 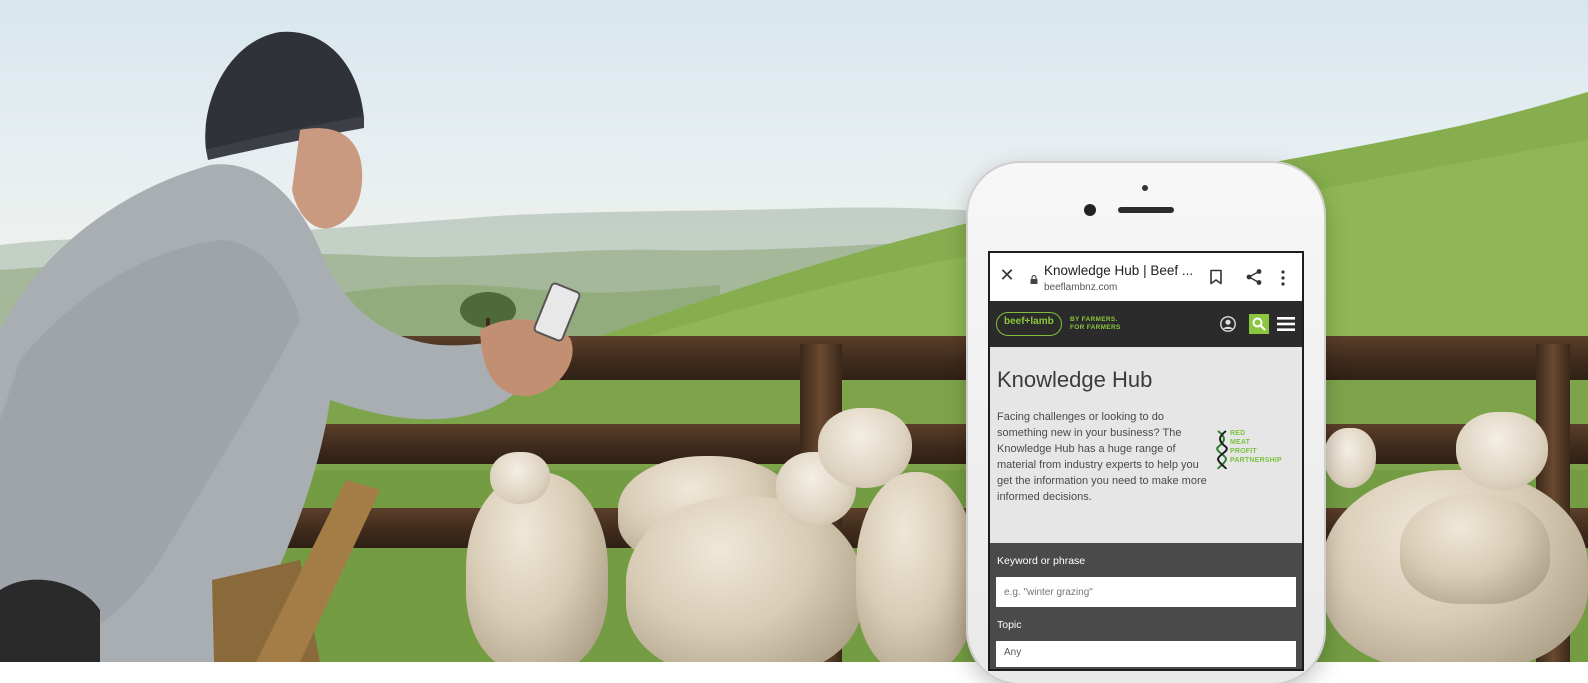 What do you see at coordinates (1095, 327) in the screenshot?
I see `tagline-line-2: FOR FARMERS` at bounding box center [1095, 327].